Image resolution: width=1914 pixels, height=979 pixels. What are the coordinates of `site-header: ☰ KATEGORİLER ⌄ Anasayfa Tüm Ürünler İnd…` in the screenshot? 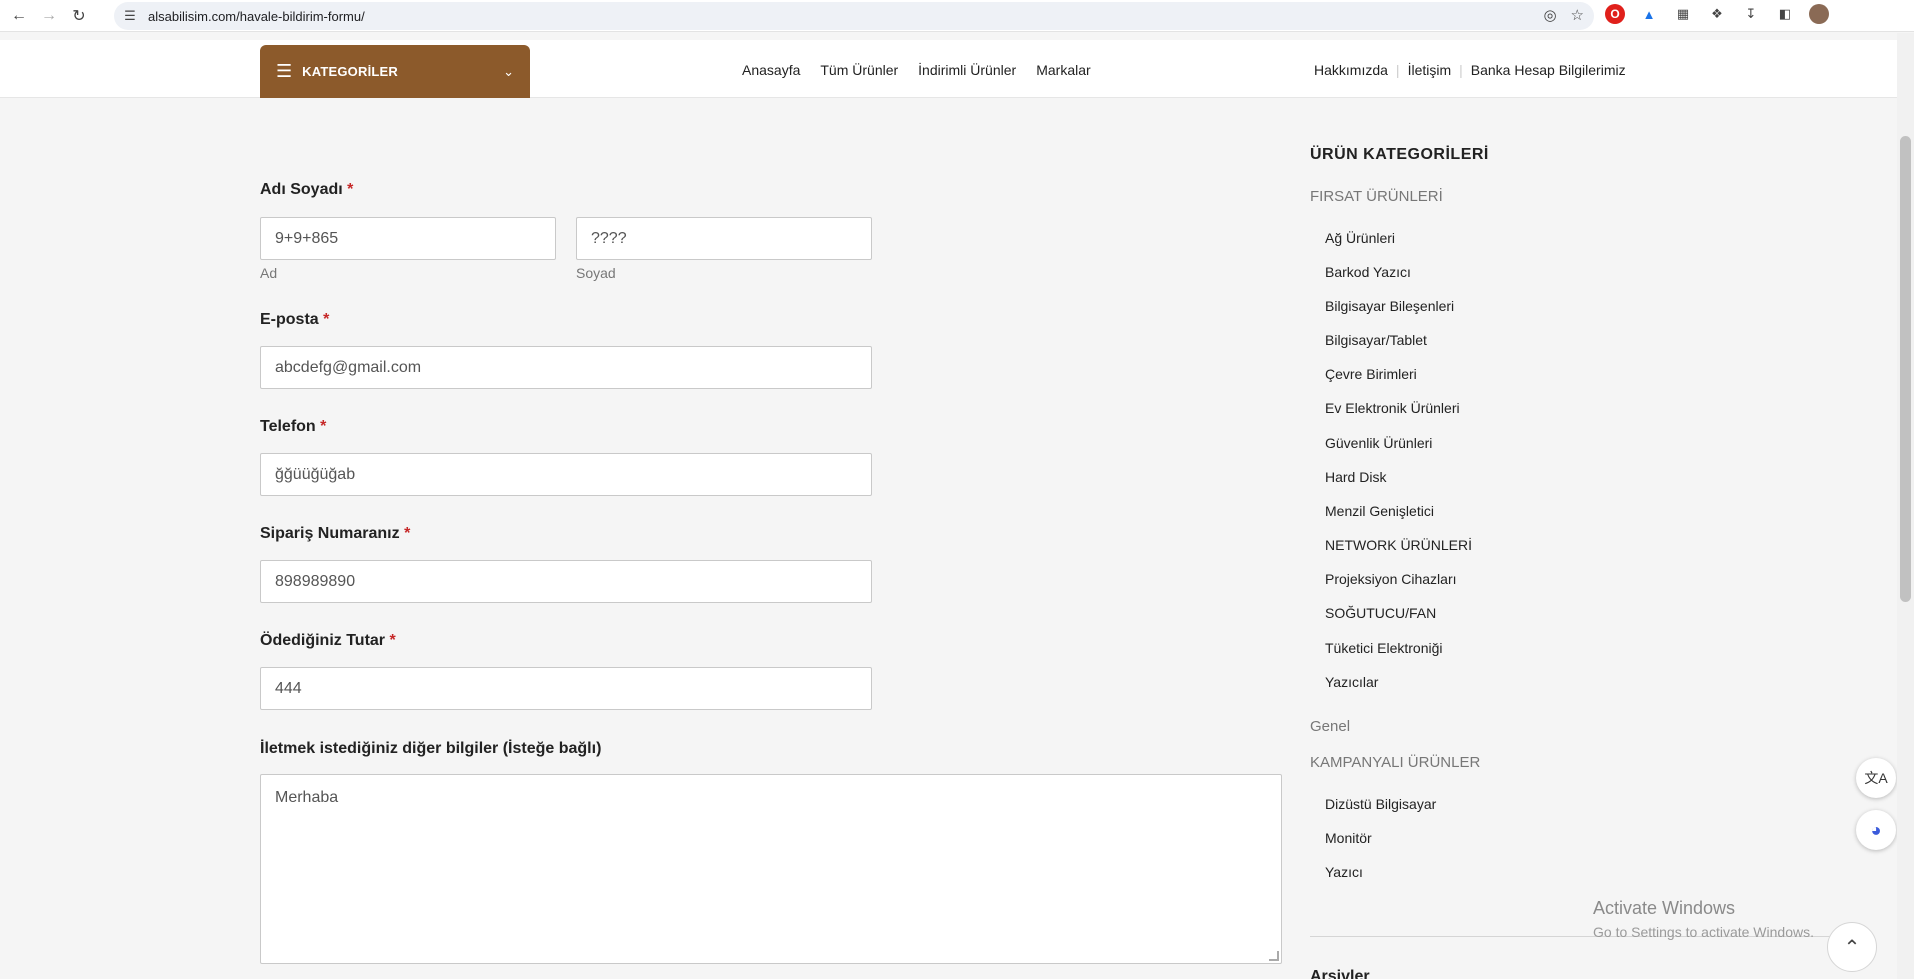 It's located at (948, 69).